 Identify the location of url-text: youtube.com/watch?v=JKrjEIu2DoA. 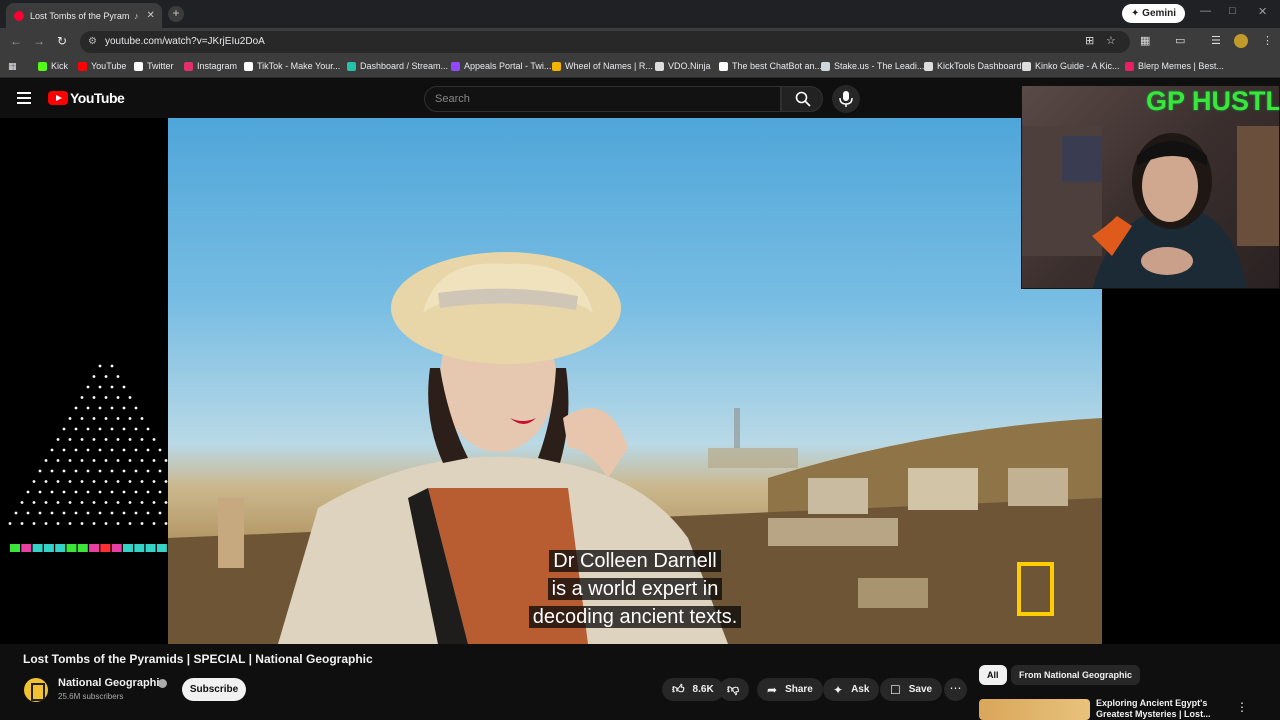
(185, 41).